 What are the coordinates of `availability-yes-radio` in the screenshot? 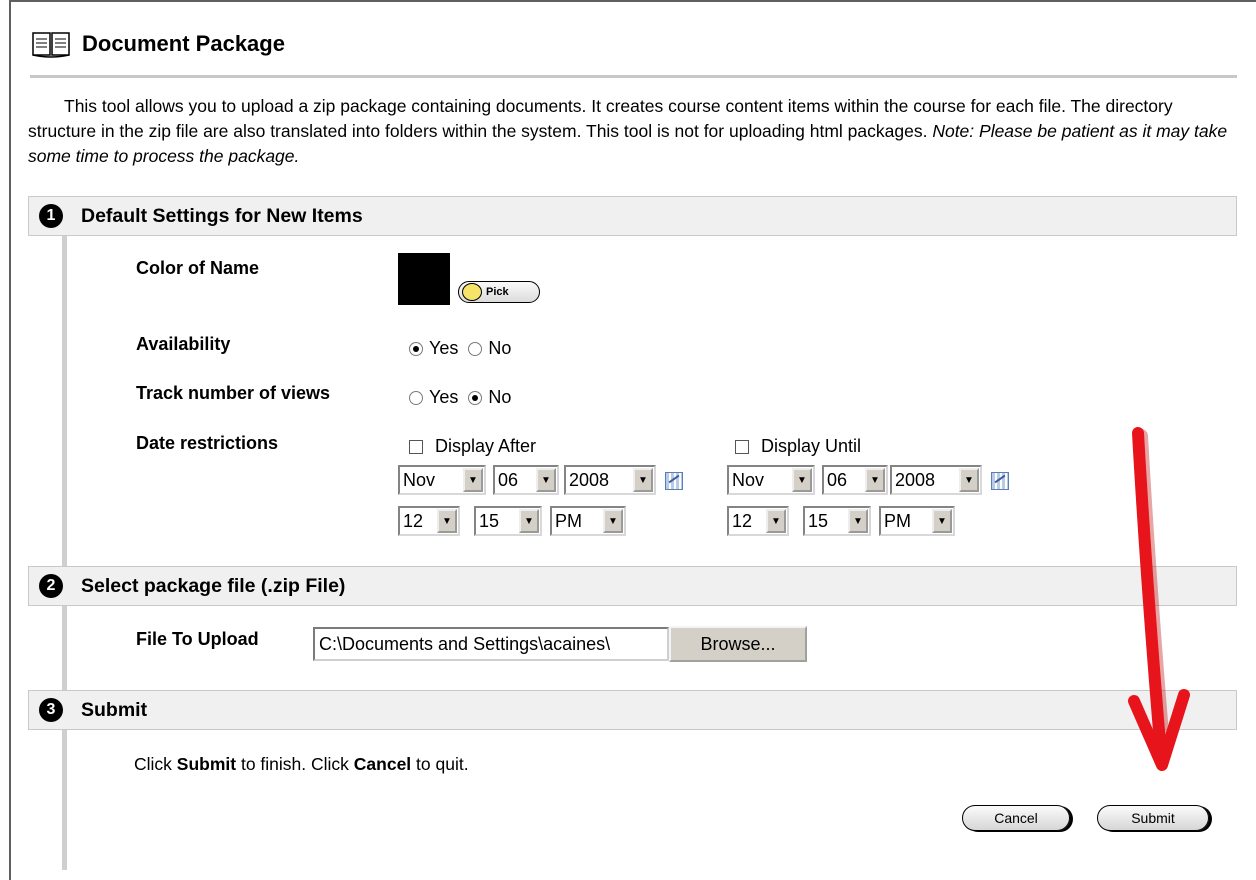 It's located at (416, 348).